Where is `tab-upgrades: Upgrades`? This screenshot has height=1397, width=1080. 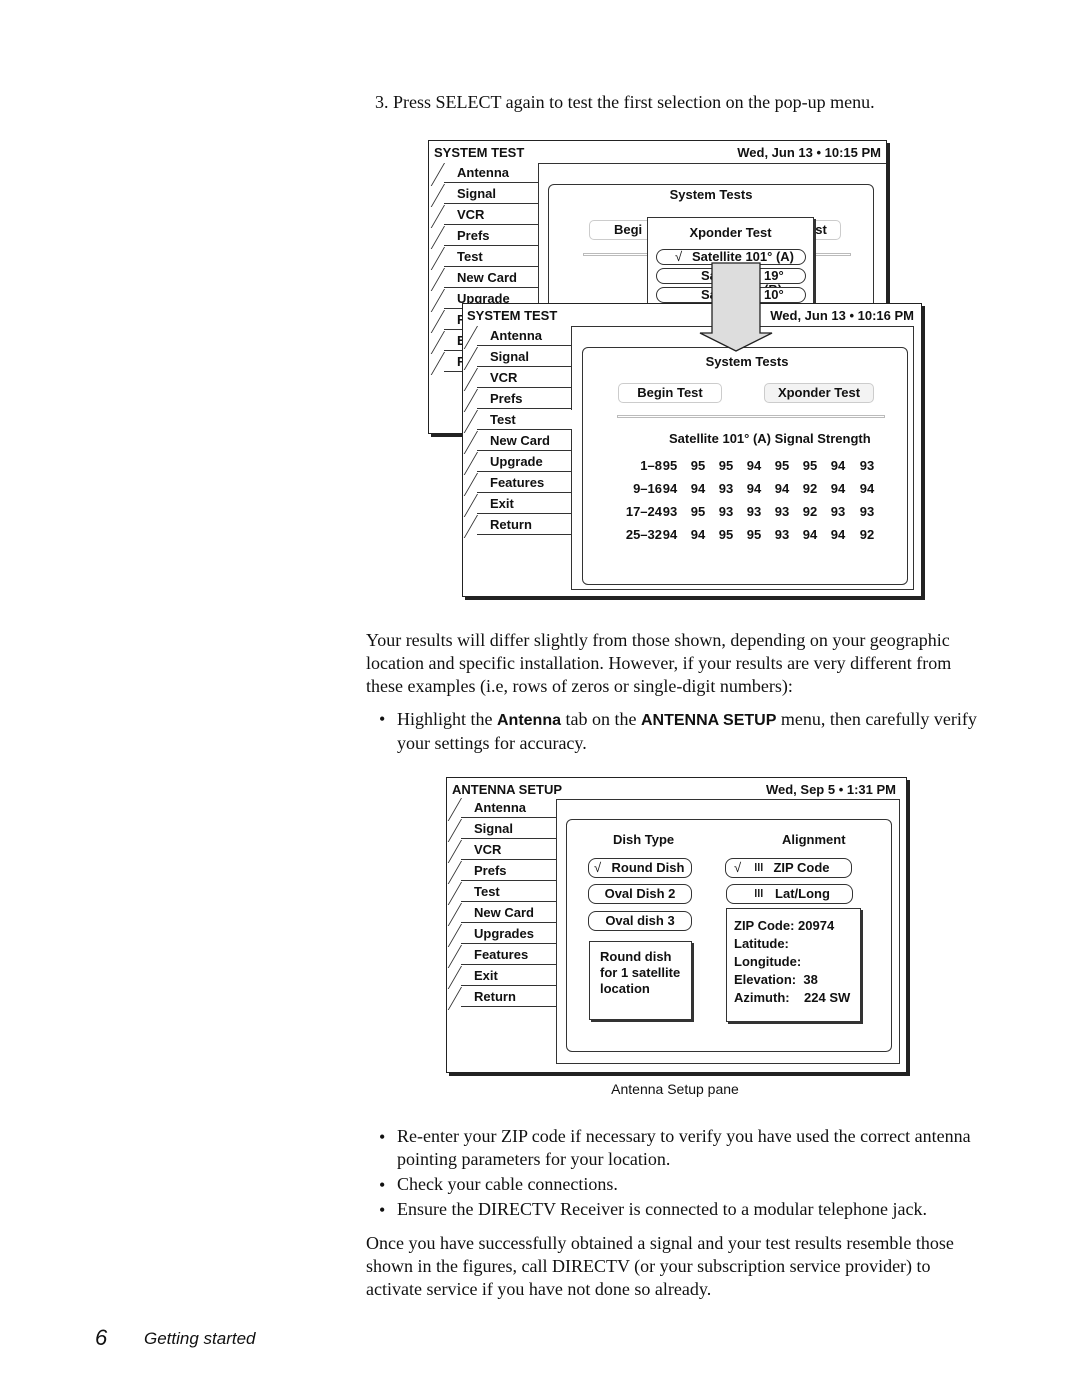
tab-upgrades: Upgrades is located at coordinates (509, 934).